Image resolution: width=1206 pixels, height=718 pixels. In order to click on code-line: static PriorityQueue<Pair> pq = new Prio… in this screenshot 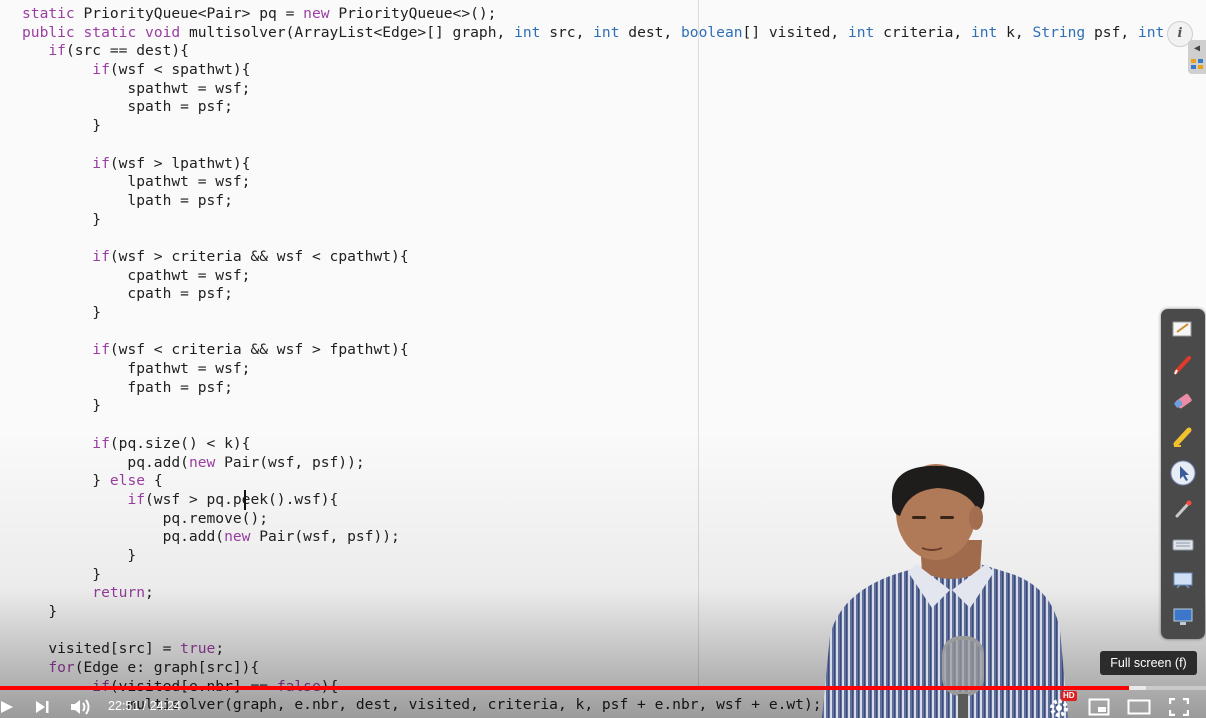, I will do `click(259, 13)`.